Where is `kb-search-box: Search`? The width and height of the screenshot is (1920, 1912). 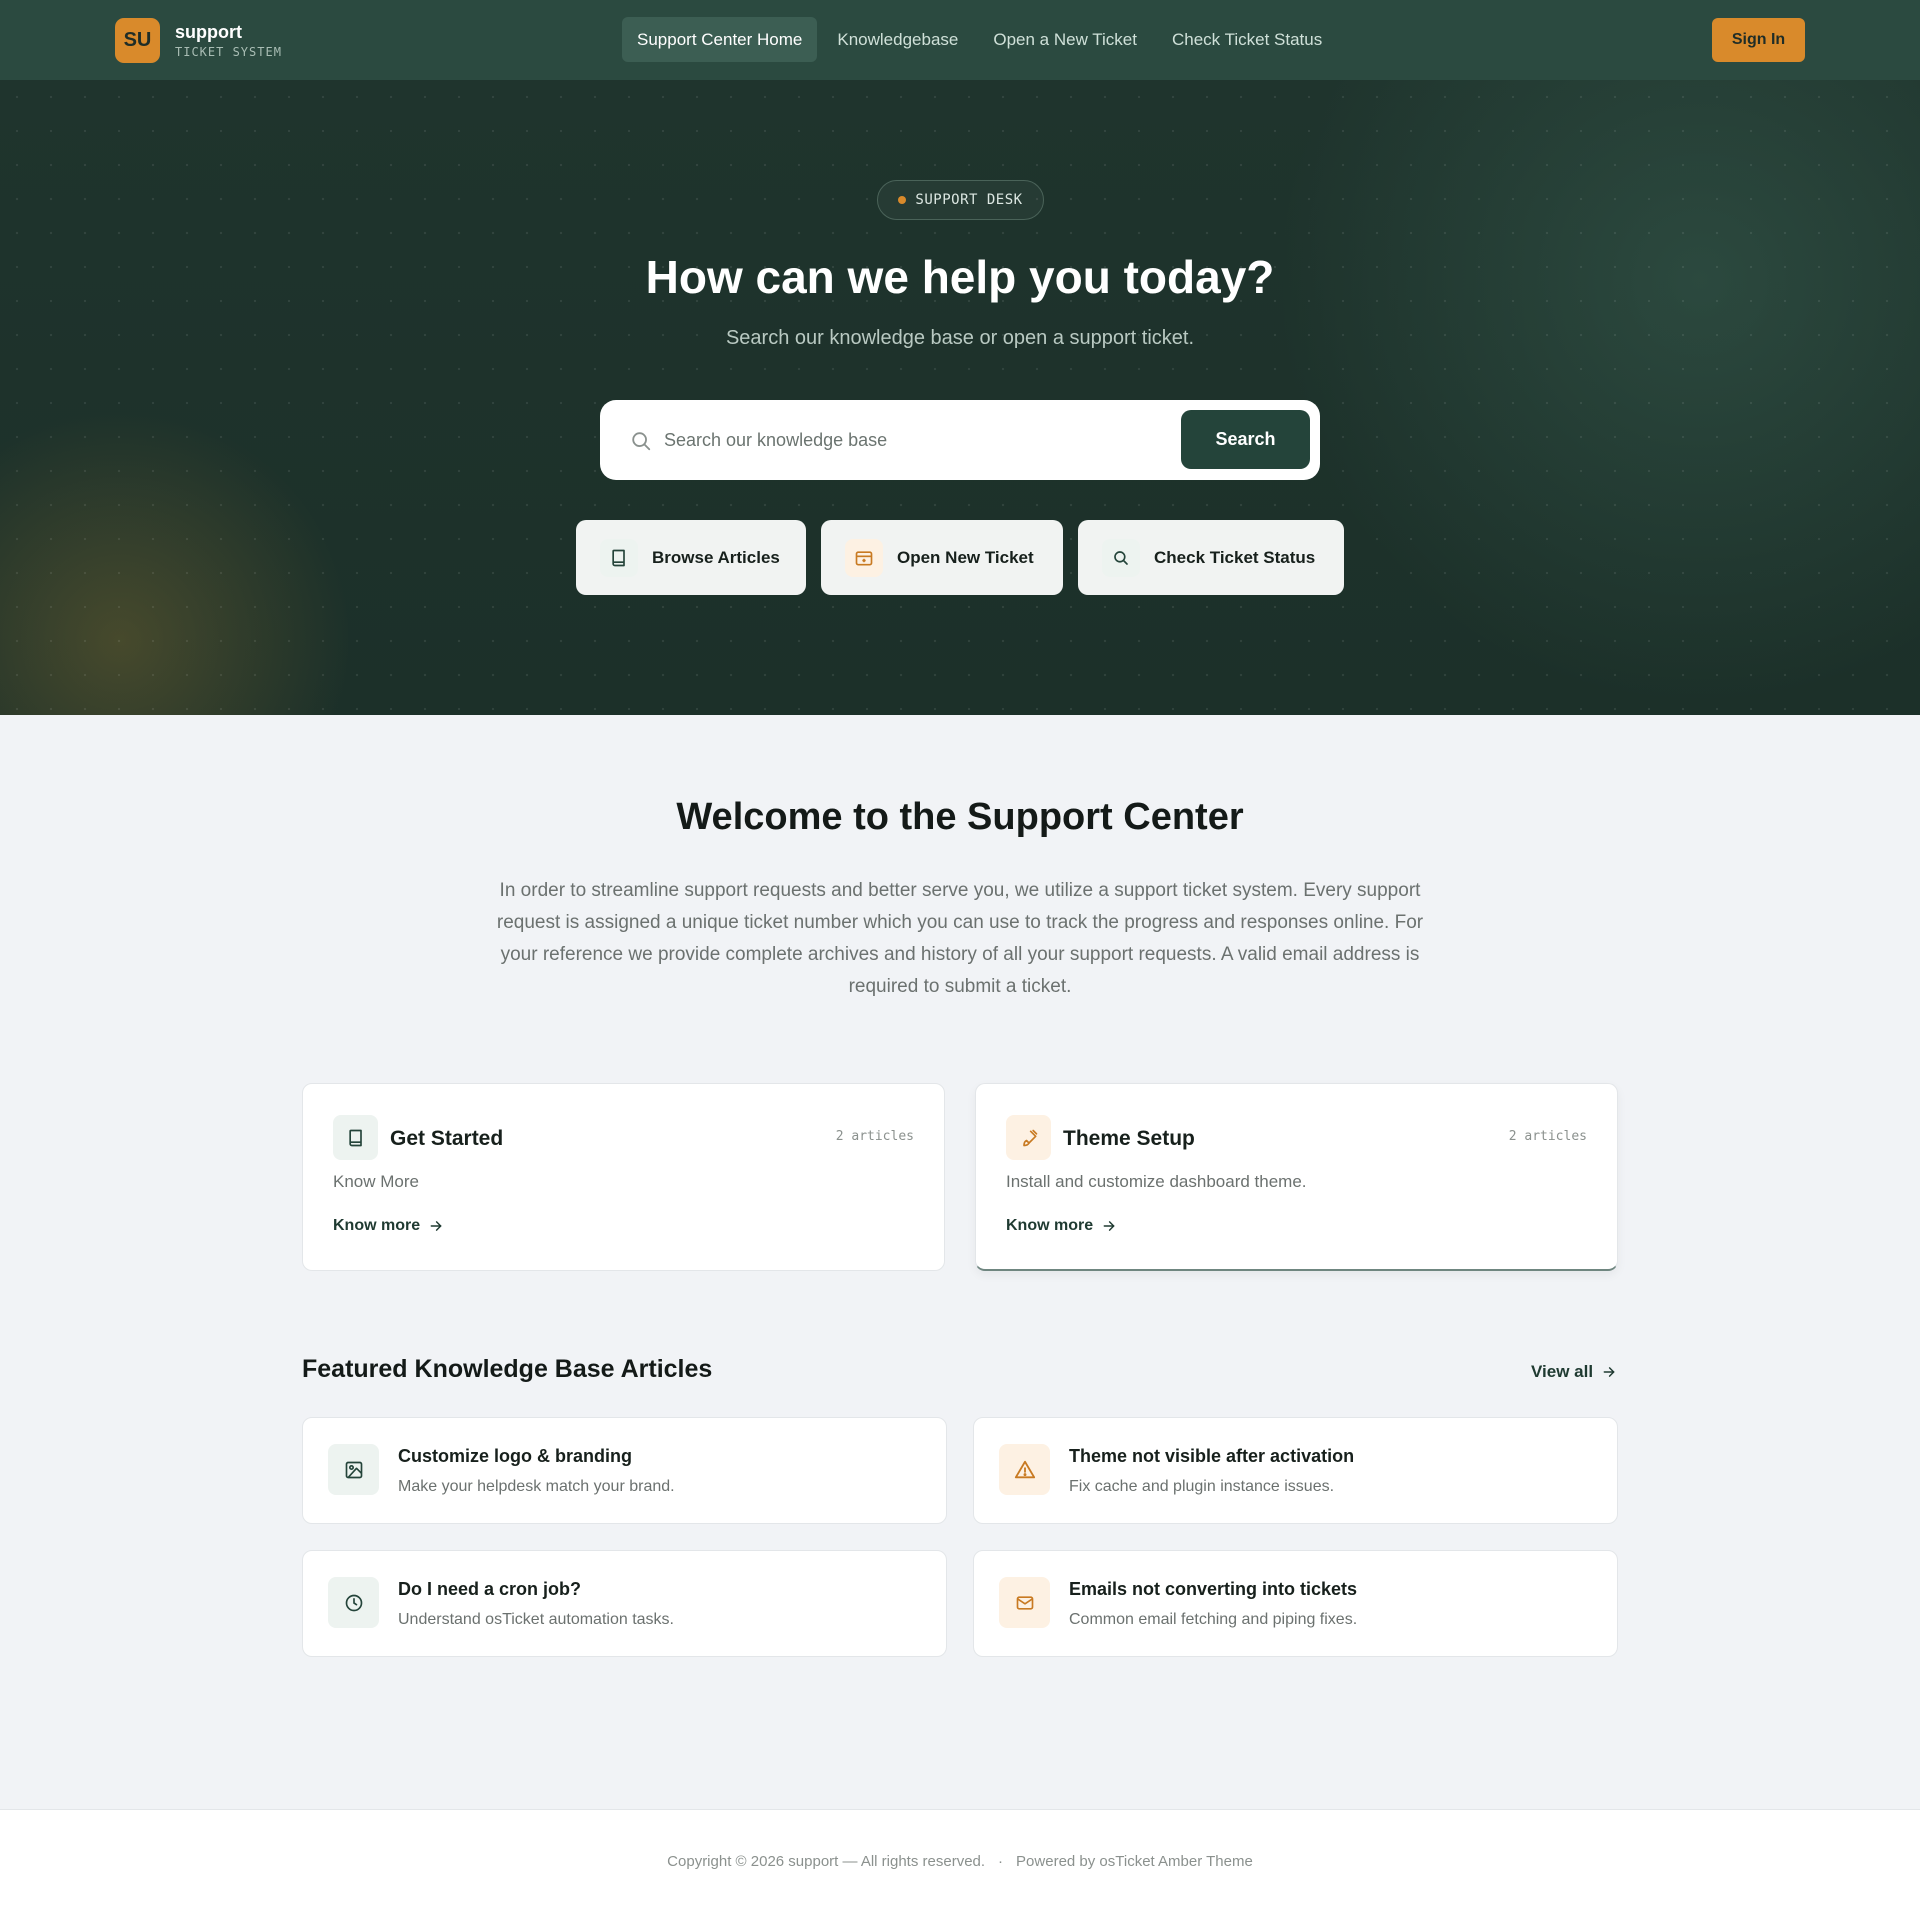 kb-search-box: Search is located at coordinates (960, 440).